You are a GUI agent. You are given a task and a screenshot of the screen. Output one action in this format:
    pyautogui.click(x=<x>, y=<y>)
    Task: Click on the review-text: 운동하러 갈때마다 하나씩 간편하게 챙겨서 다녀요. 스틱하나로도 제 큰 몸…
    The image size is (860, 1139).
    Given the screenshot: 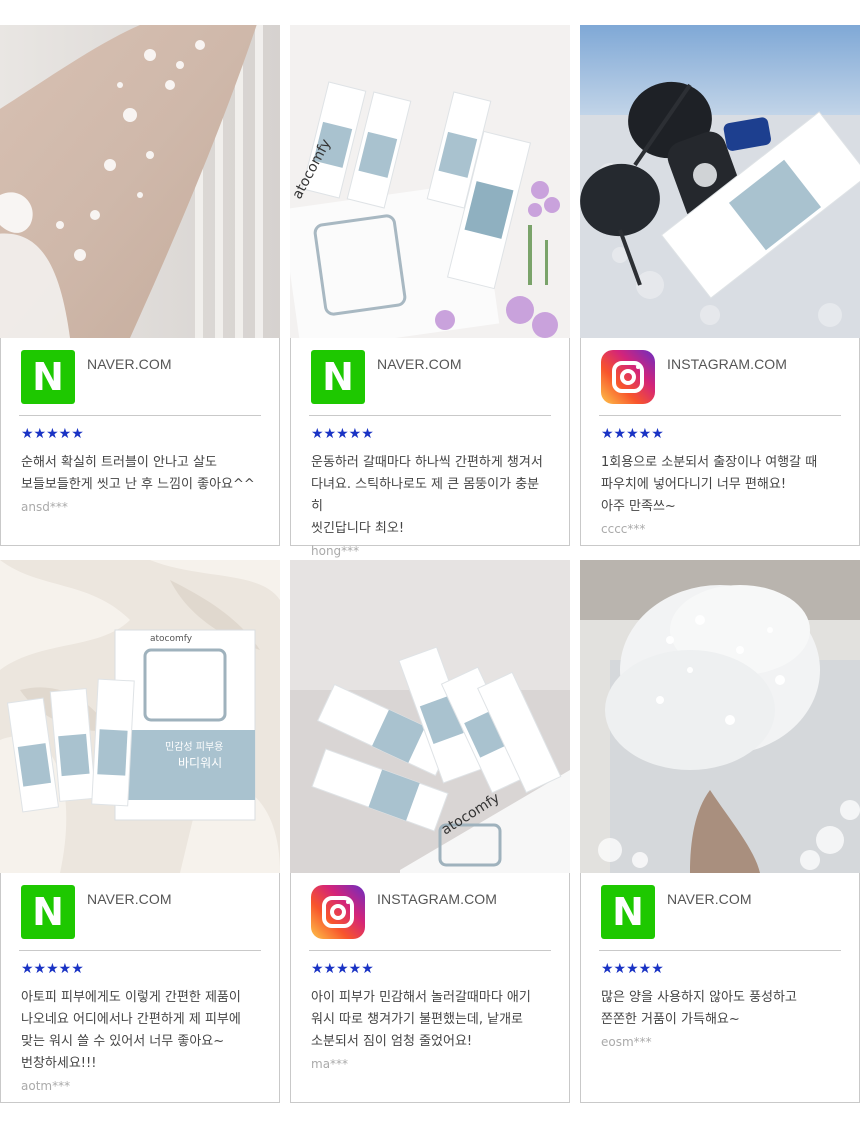 What is the action you would take?
    pyautogui.click(x=427, y=495)
    